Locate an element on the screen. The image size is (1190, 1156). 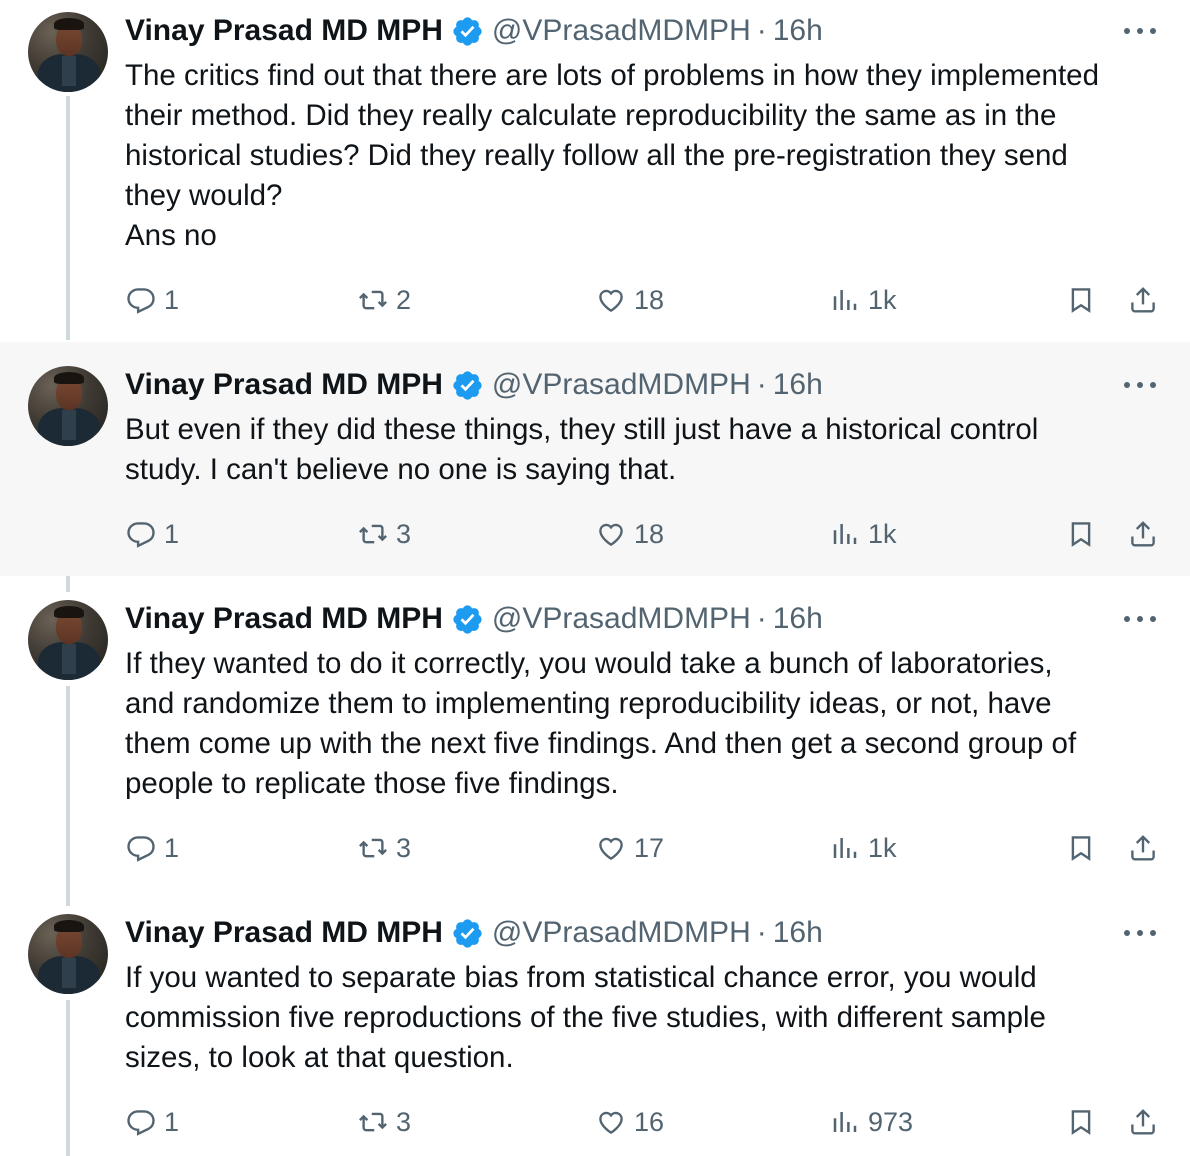
views-count: 973 is located at coordinates (891, 1121).